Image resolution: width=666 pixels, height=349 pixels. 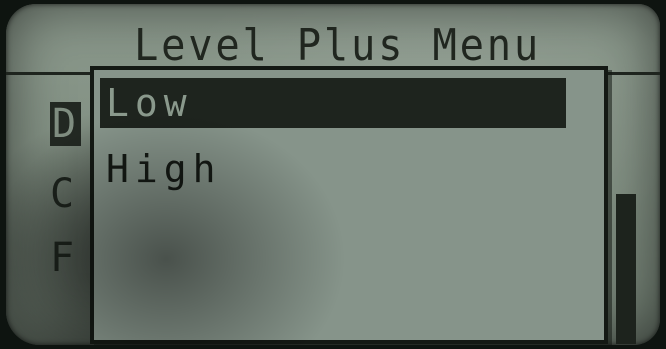 I want to click on background-menu-item: D, so click(x=66, y=124).